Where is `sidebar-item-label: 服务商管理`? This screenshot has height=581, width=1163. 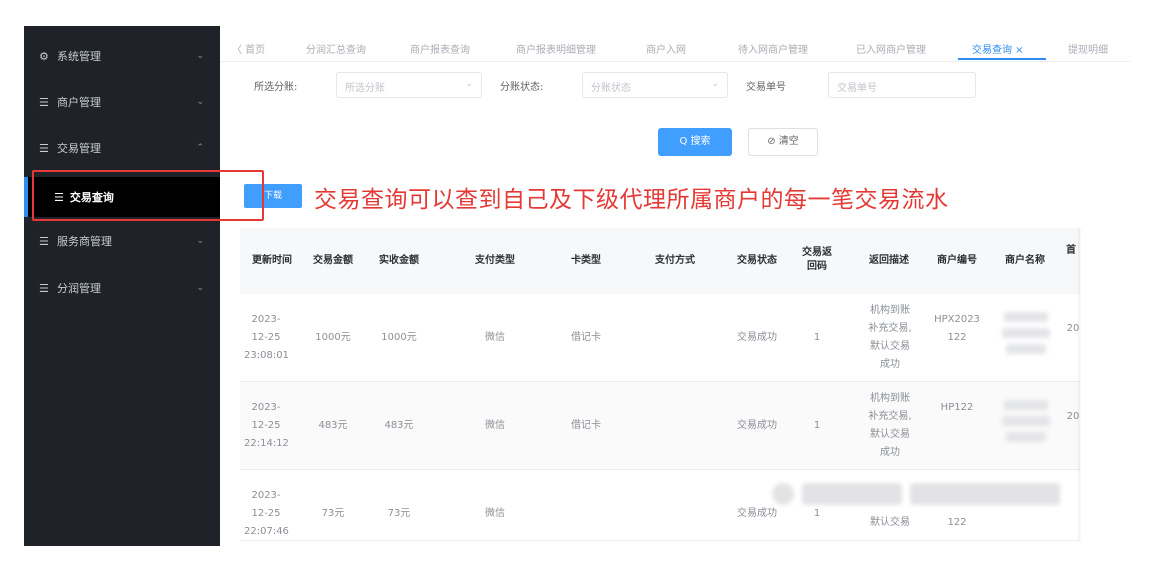
sidebar-item-label: 服务商管理 is located at coordinates (84, 241).